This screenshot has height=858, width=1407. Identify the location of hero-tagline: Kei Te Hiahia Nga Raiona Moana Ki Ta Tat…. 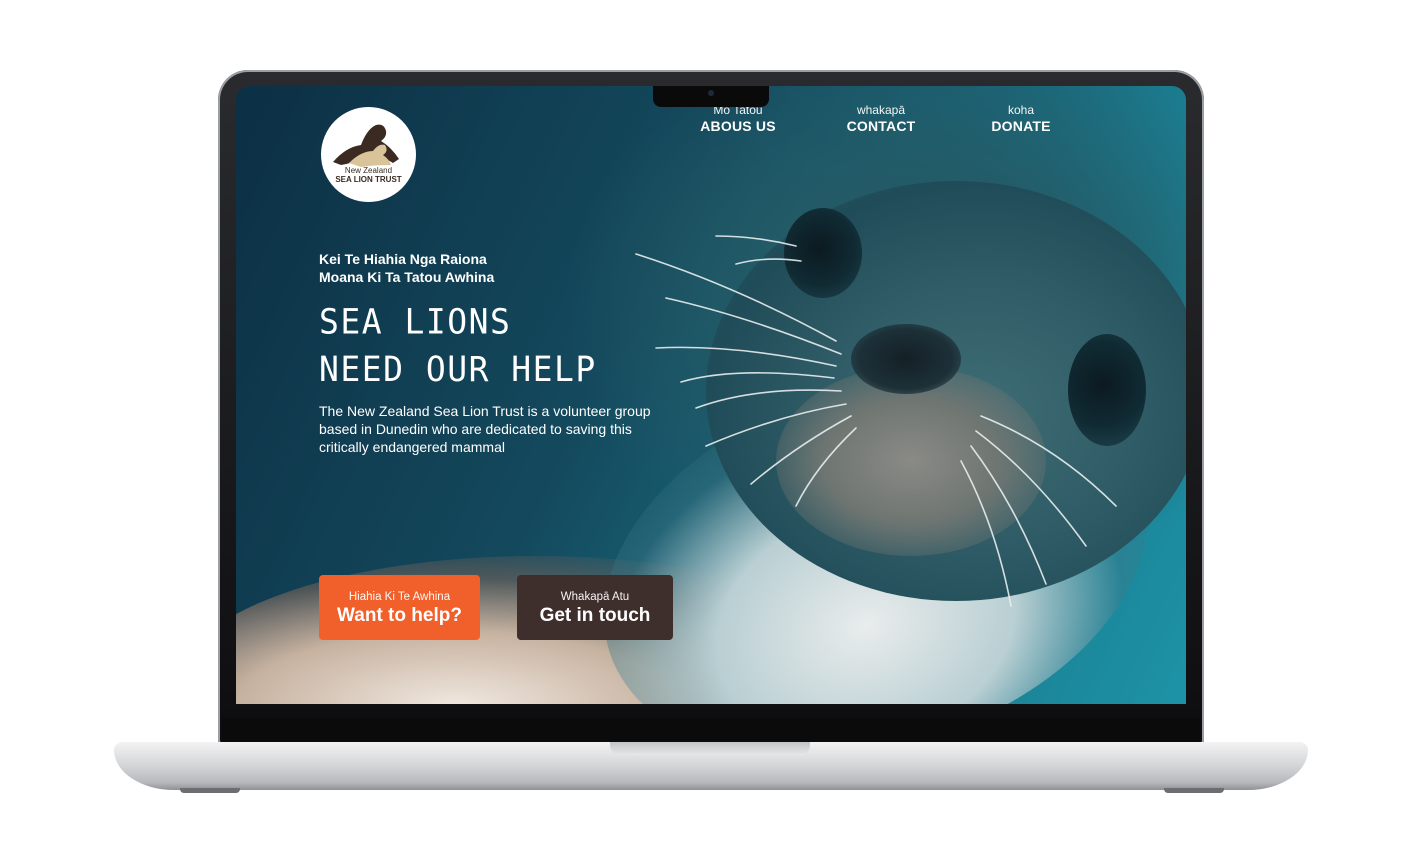
(407, 268).